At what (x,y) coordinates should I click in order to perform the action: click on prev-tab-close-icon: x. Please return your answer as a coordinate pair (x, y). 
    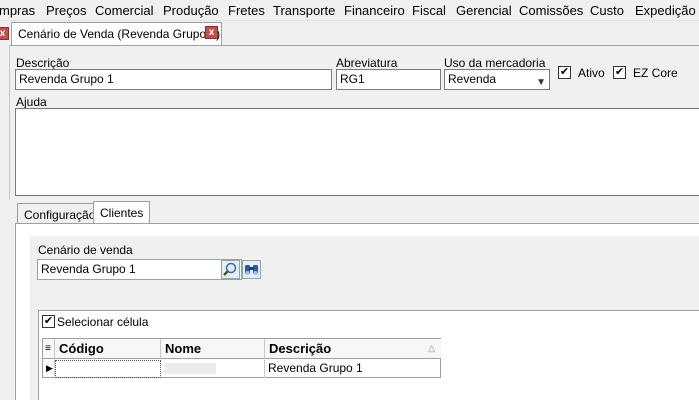
    Looking at the image, I should click on (4, 33).